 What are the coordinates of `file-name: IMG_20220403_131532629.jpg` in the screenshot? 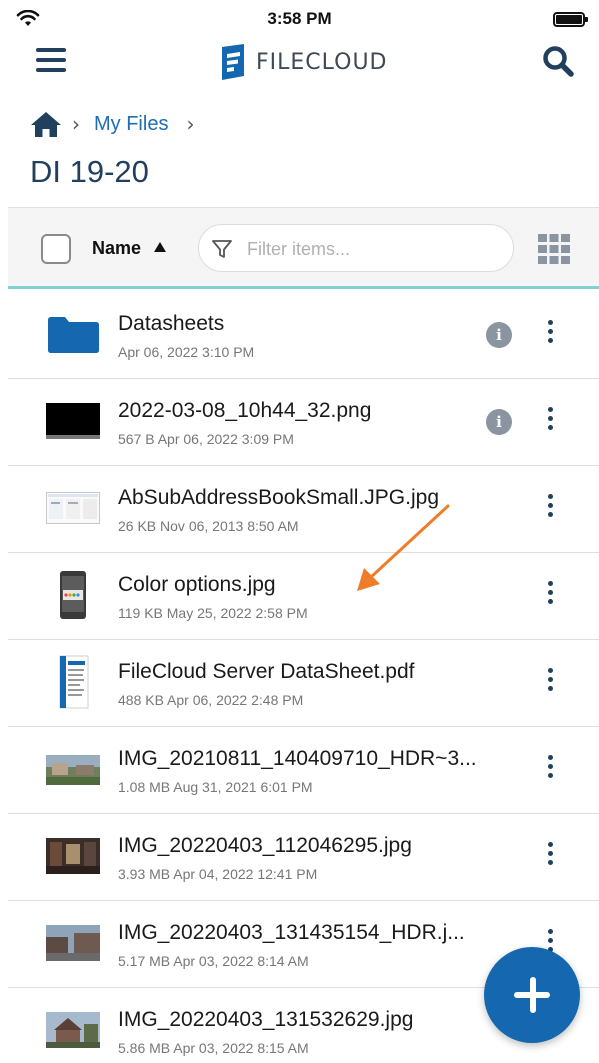 It's located at (266, 1019).